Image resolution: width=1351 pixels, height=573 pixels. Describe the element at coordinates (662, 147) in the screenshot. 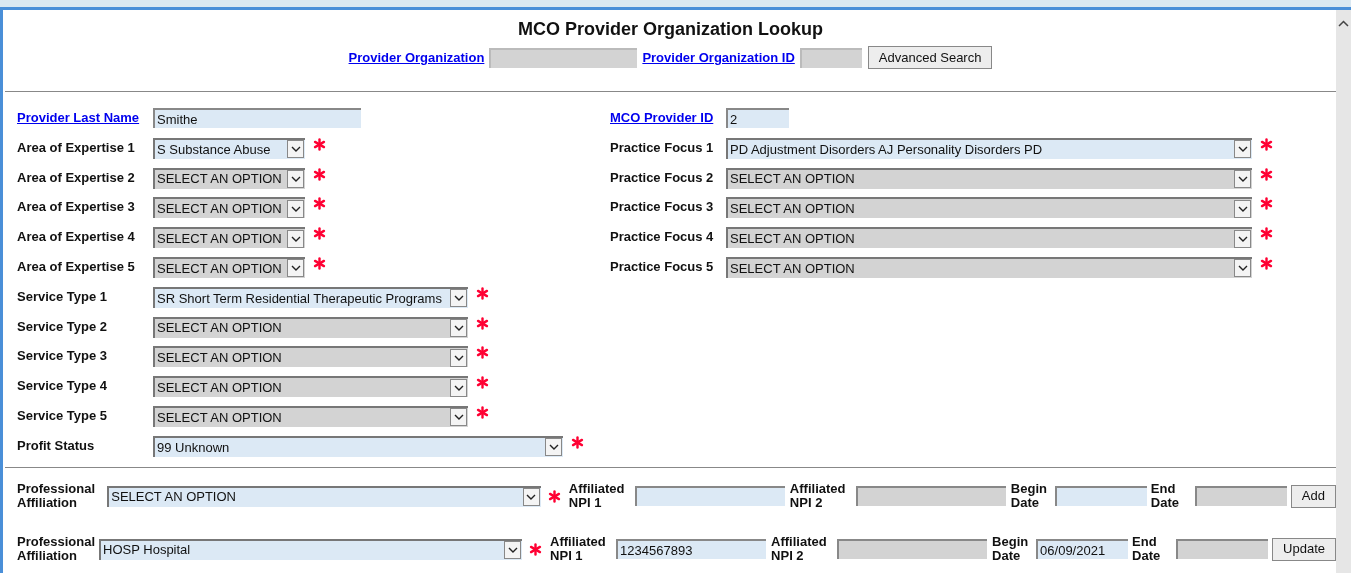

I see `field-label: Practice Focus 1` at that location.